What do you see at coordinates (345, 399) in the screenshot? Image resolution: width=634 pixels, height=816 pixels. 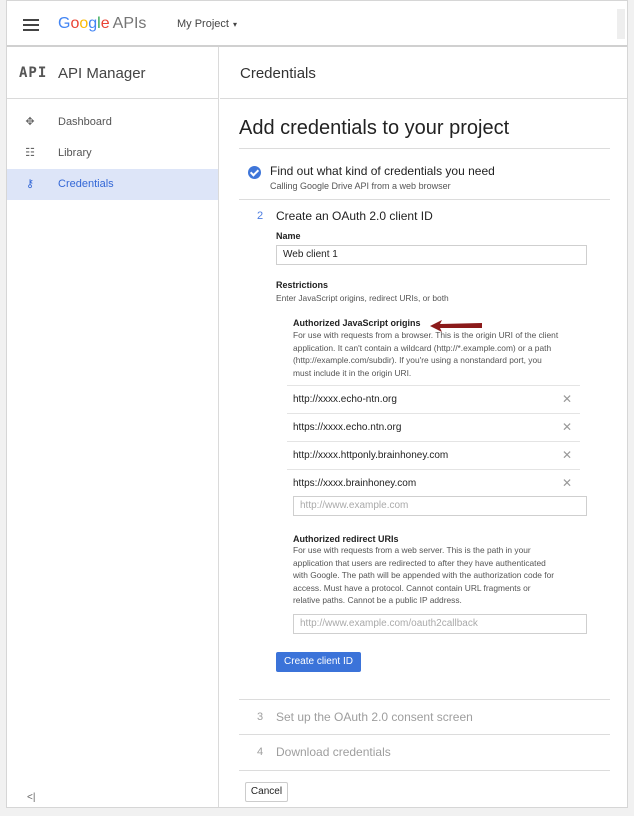 I see `origin-value: http://xxxx.echo-ntn.org` at bounding box center [345, 399].